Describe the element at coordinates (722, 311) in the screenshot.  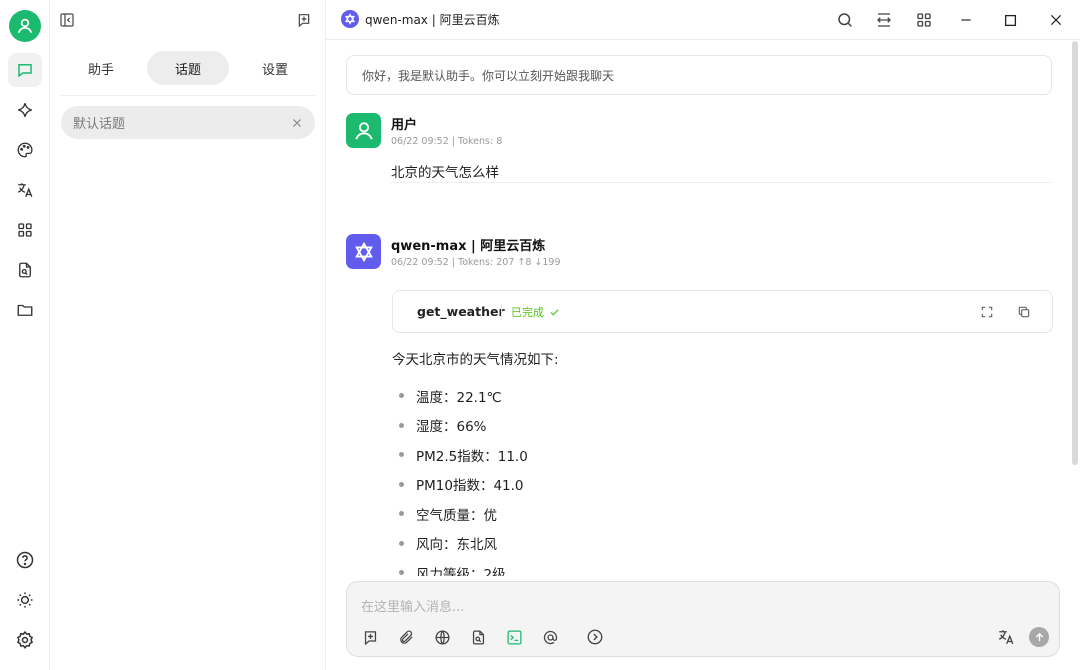
I see `tool-call-card: get_weather 已完成` at that location.